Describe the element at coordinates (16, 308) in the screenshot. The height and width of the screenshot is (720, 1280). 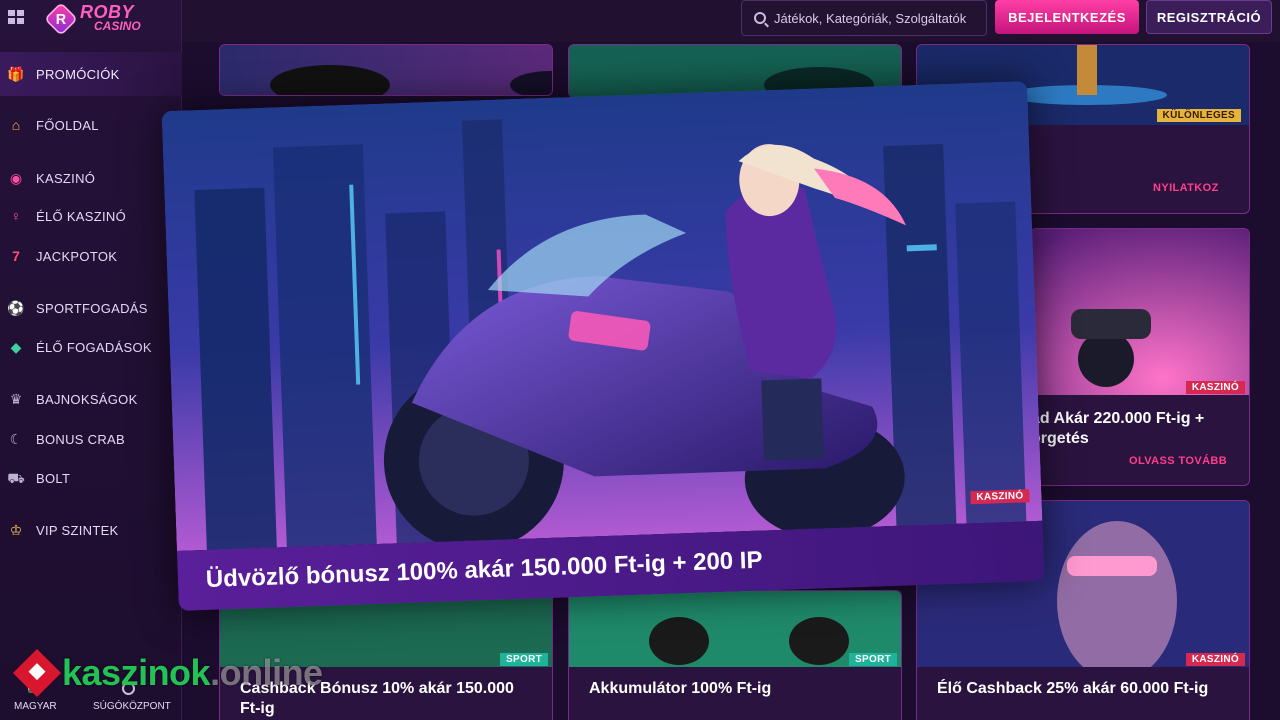
I see `soccer-ball-icon: ⚽` at that location.